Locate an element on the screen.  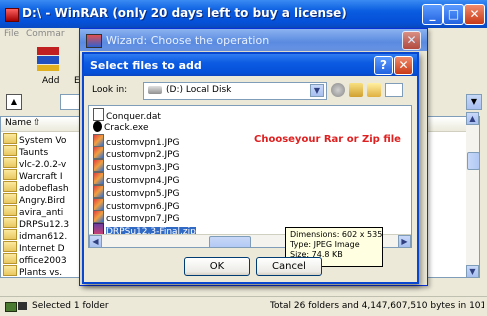
up-one-level-icon is located at coordinates (356, 90).